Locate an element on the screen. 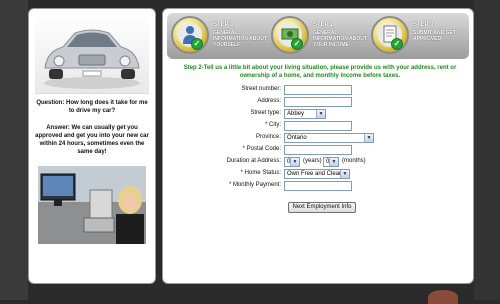 The image size is (500, 304). street-type-label: Street type: is located at coordinates (265, 113).